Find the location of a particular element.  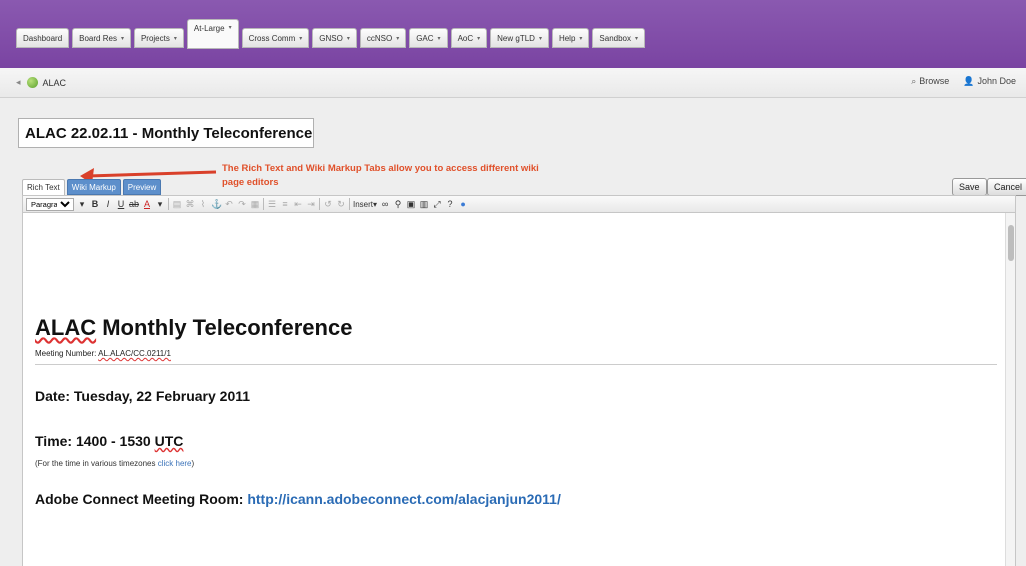

user-menu: 👤 John Doe is located at coordinates (989, 81).